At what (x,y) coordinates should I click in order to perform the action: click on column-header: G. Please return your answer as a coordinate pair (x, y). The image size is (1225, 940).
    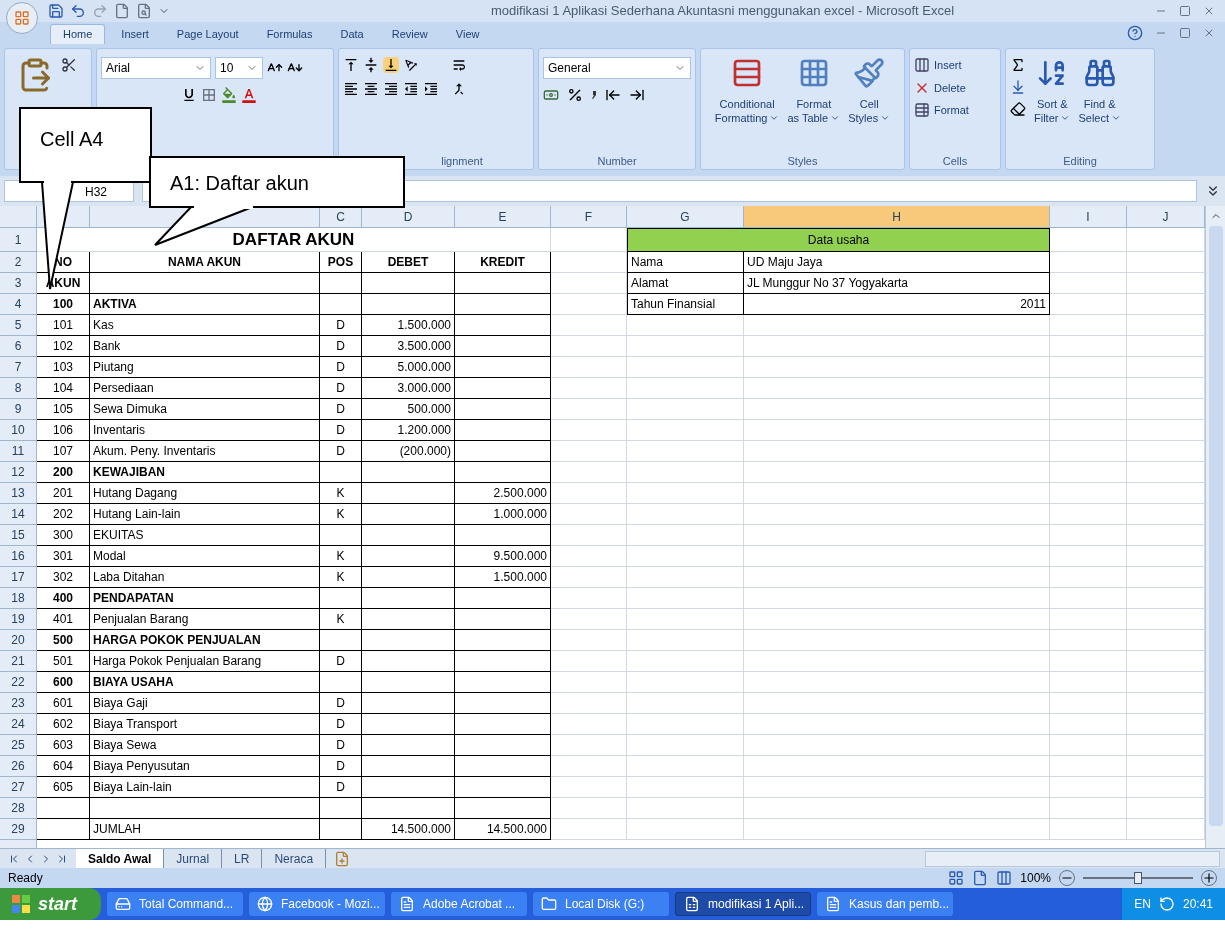
    Looking at the image, I should click on (685, 217).